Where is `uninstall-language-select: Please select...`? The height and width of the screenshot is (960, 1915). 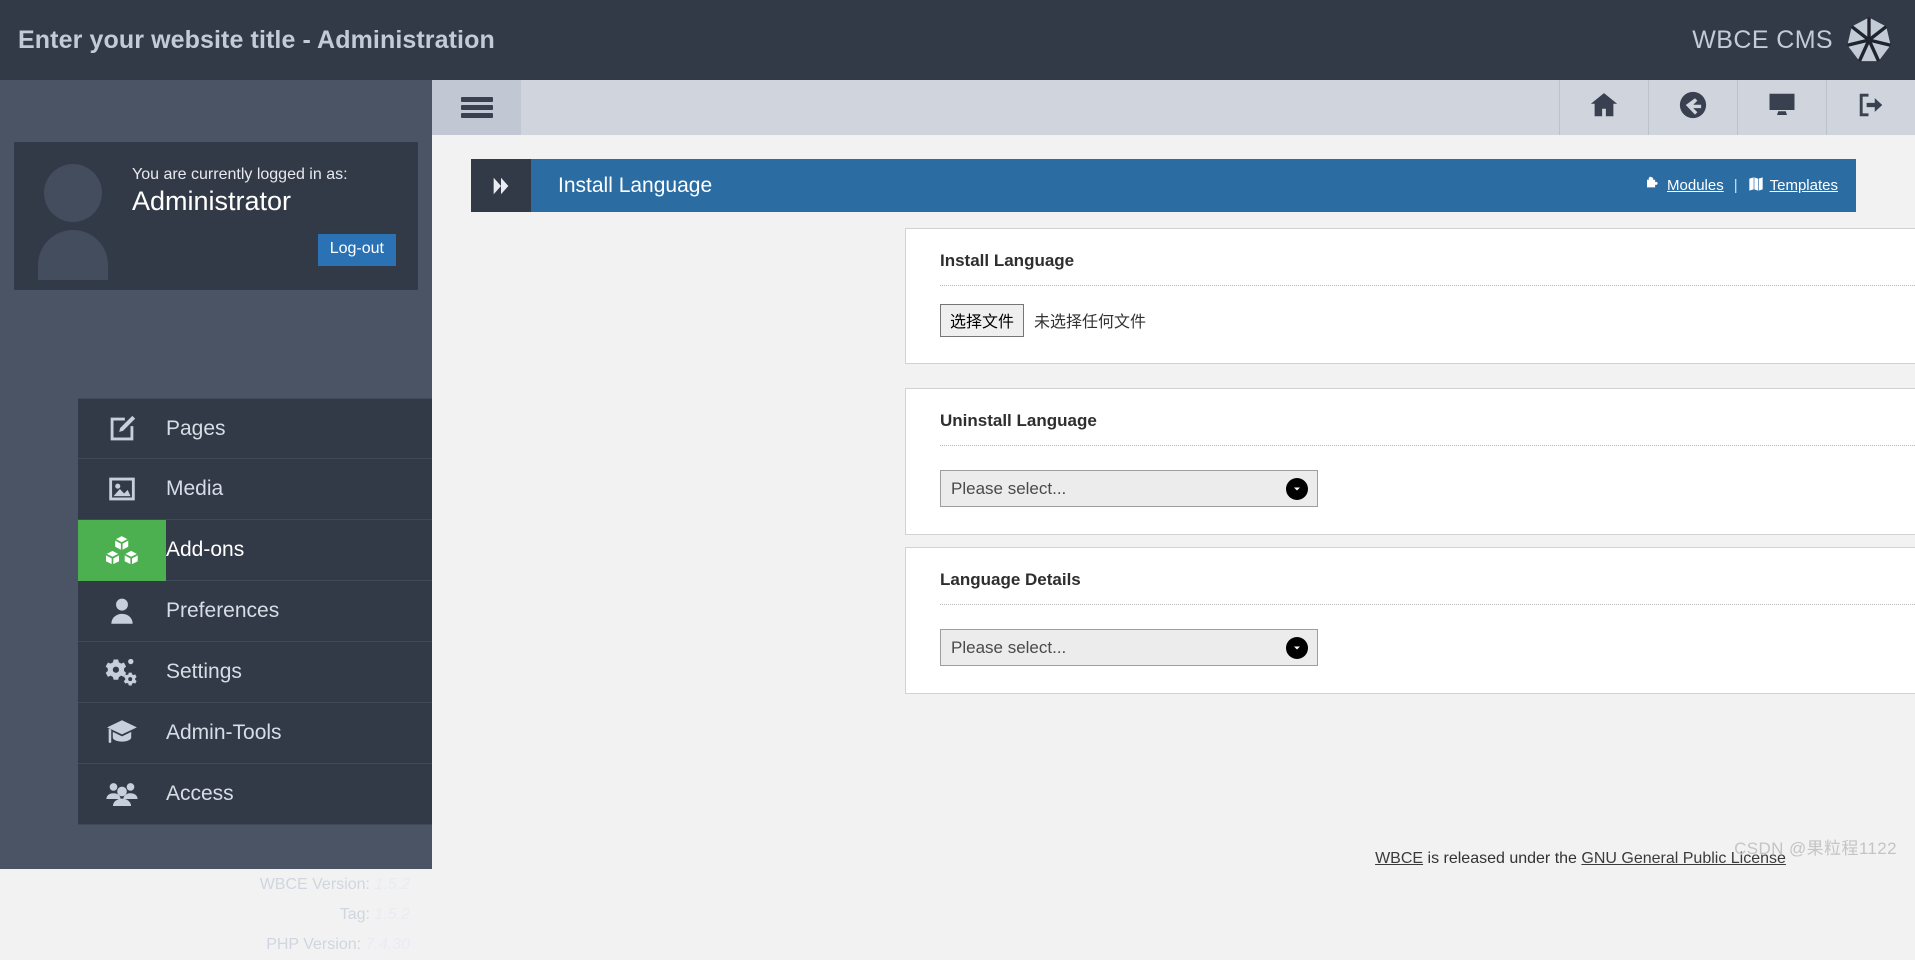 uninstall-language-select: Please select... is located at coordinates (1129, 488).